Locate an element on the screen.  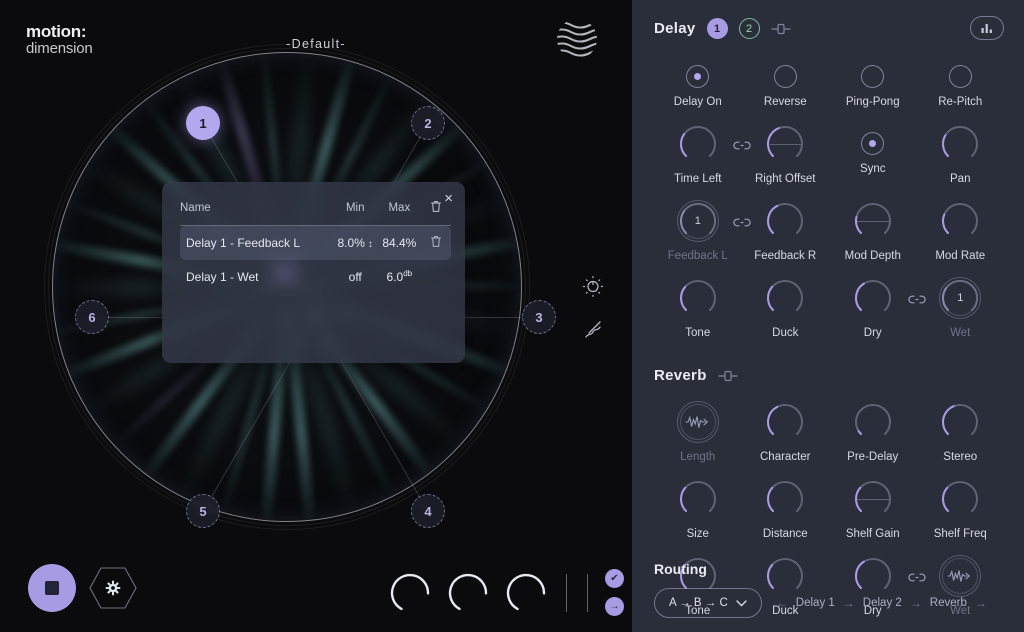
cell-param-name: Delay 1 - Feedback L is located at coordinates (256, 242).